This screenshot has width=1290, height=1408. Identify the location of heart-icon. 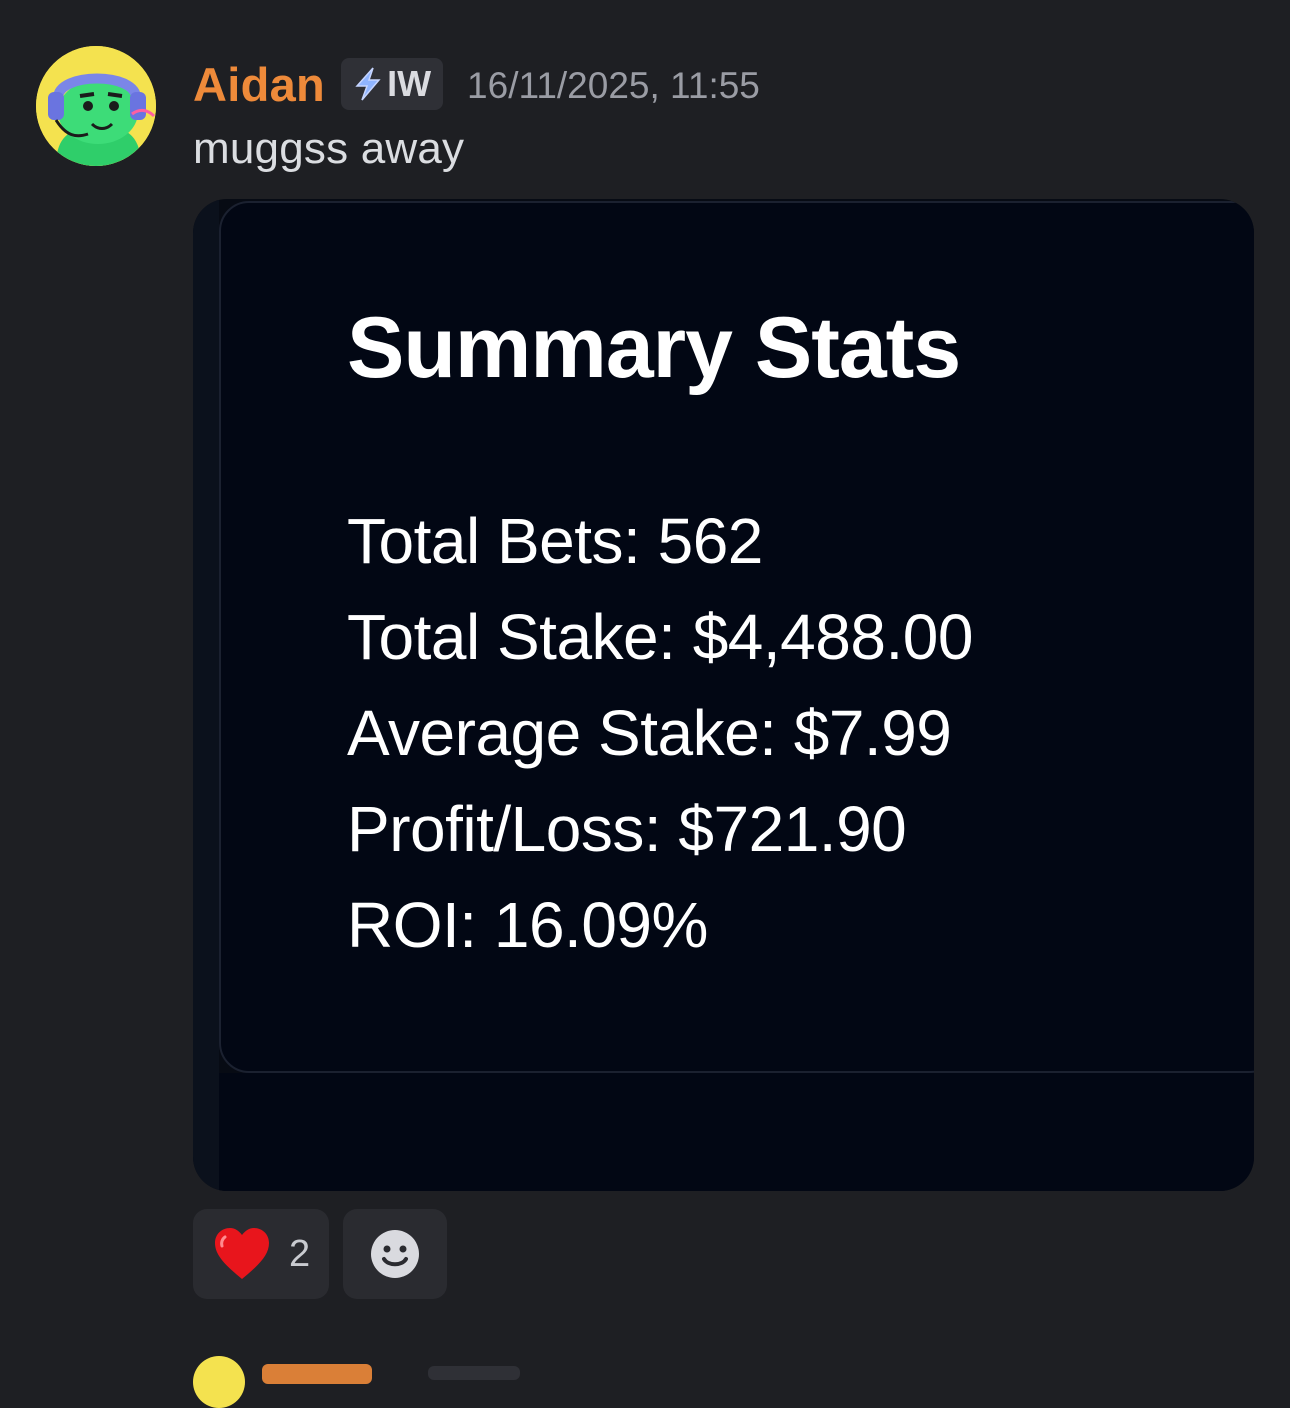
(242, 1253).